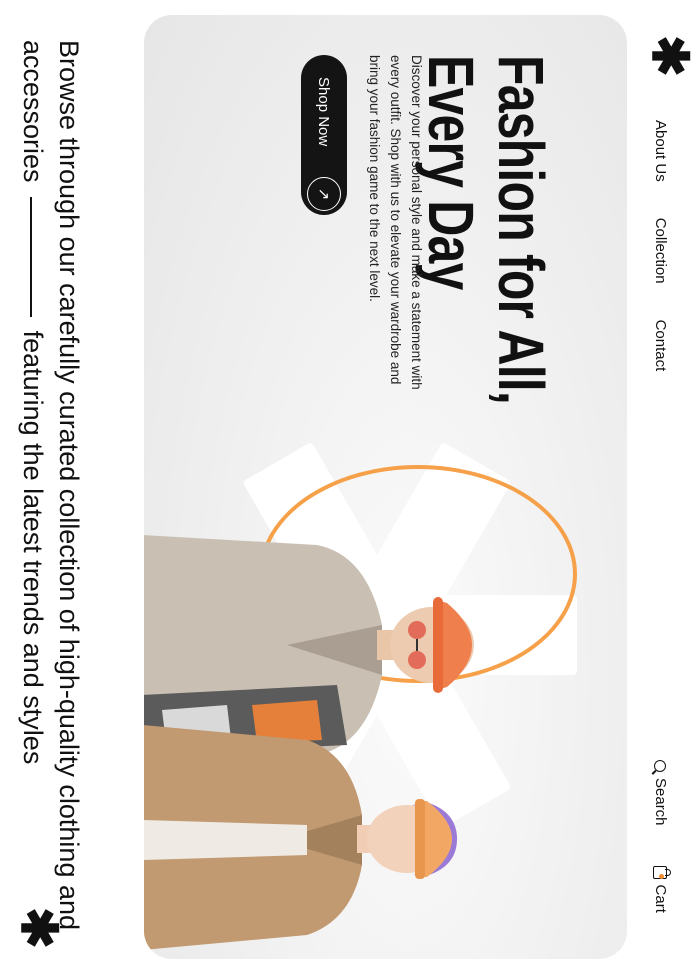 The width and height of the screenshot is (697, 975). Describe the element at coordinates (660, 898) in the screenshot. I see `cart-label: Cart` at that location.